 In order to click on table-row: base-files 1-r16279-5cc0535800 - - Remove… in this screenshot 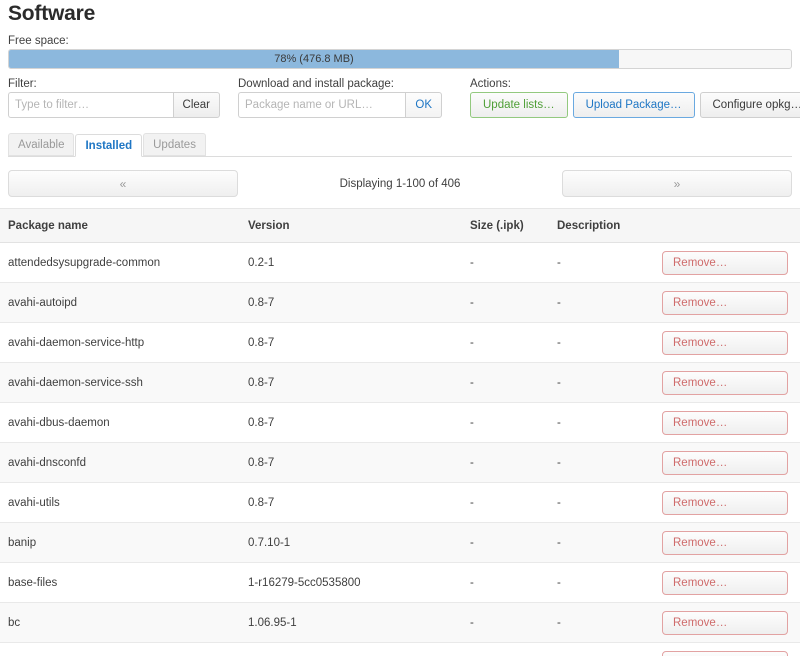, I will do `click(400, 583)`.